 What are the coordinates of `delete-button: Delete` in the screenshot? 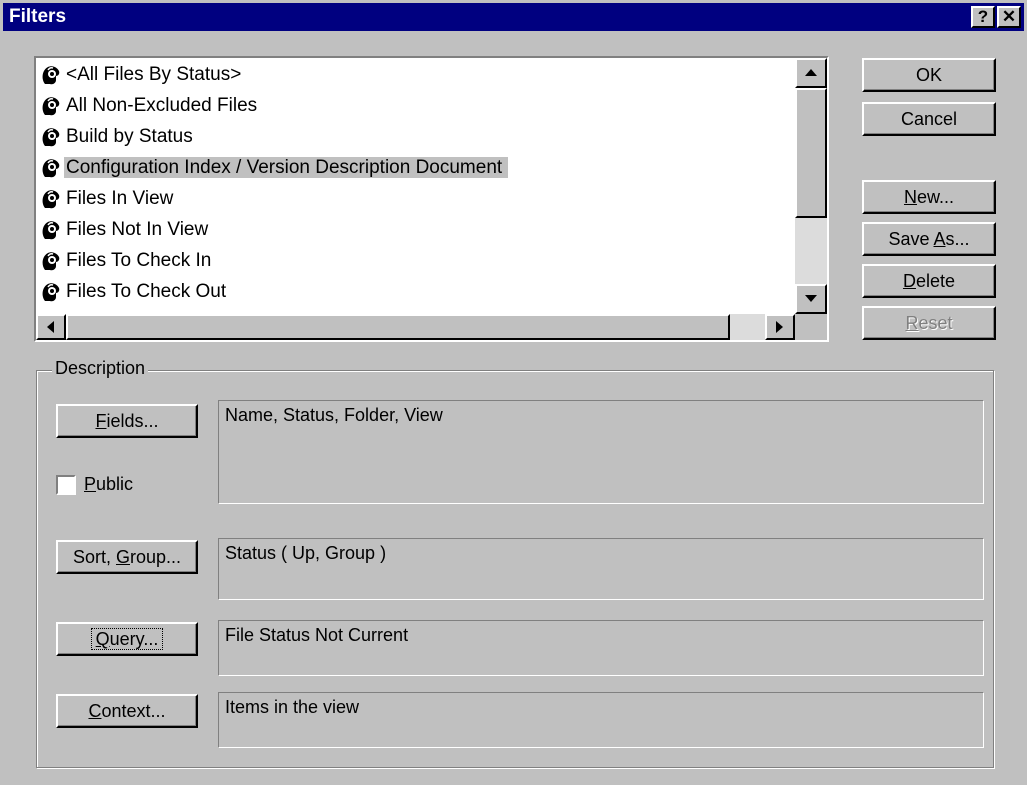 It's located at (929, 281).